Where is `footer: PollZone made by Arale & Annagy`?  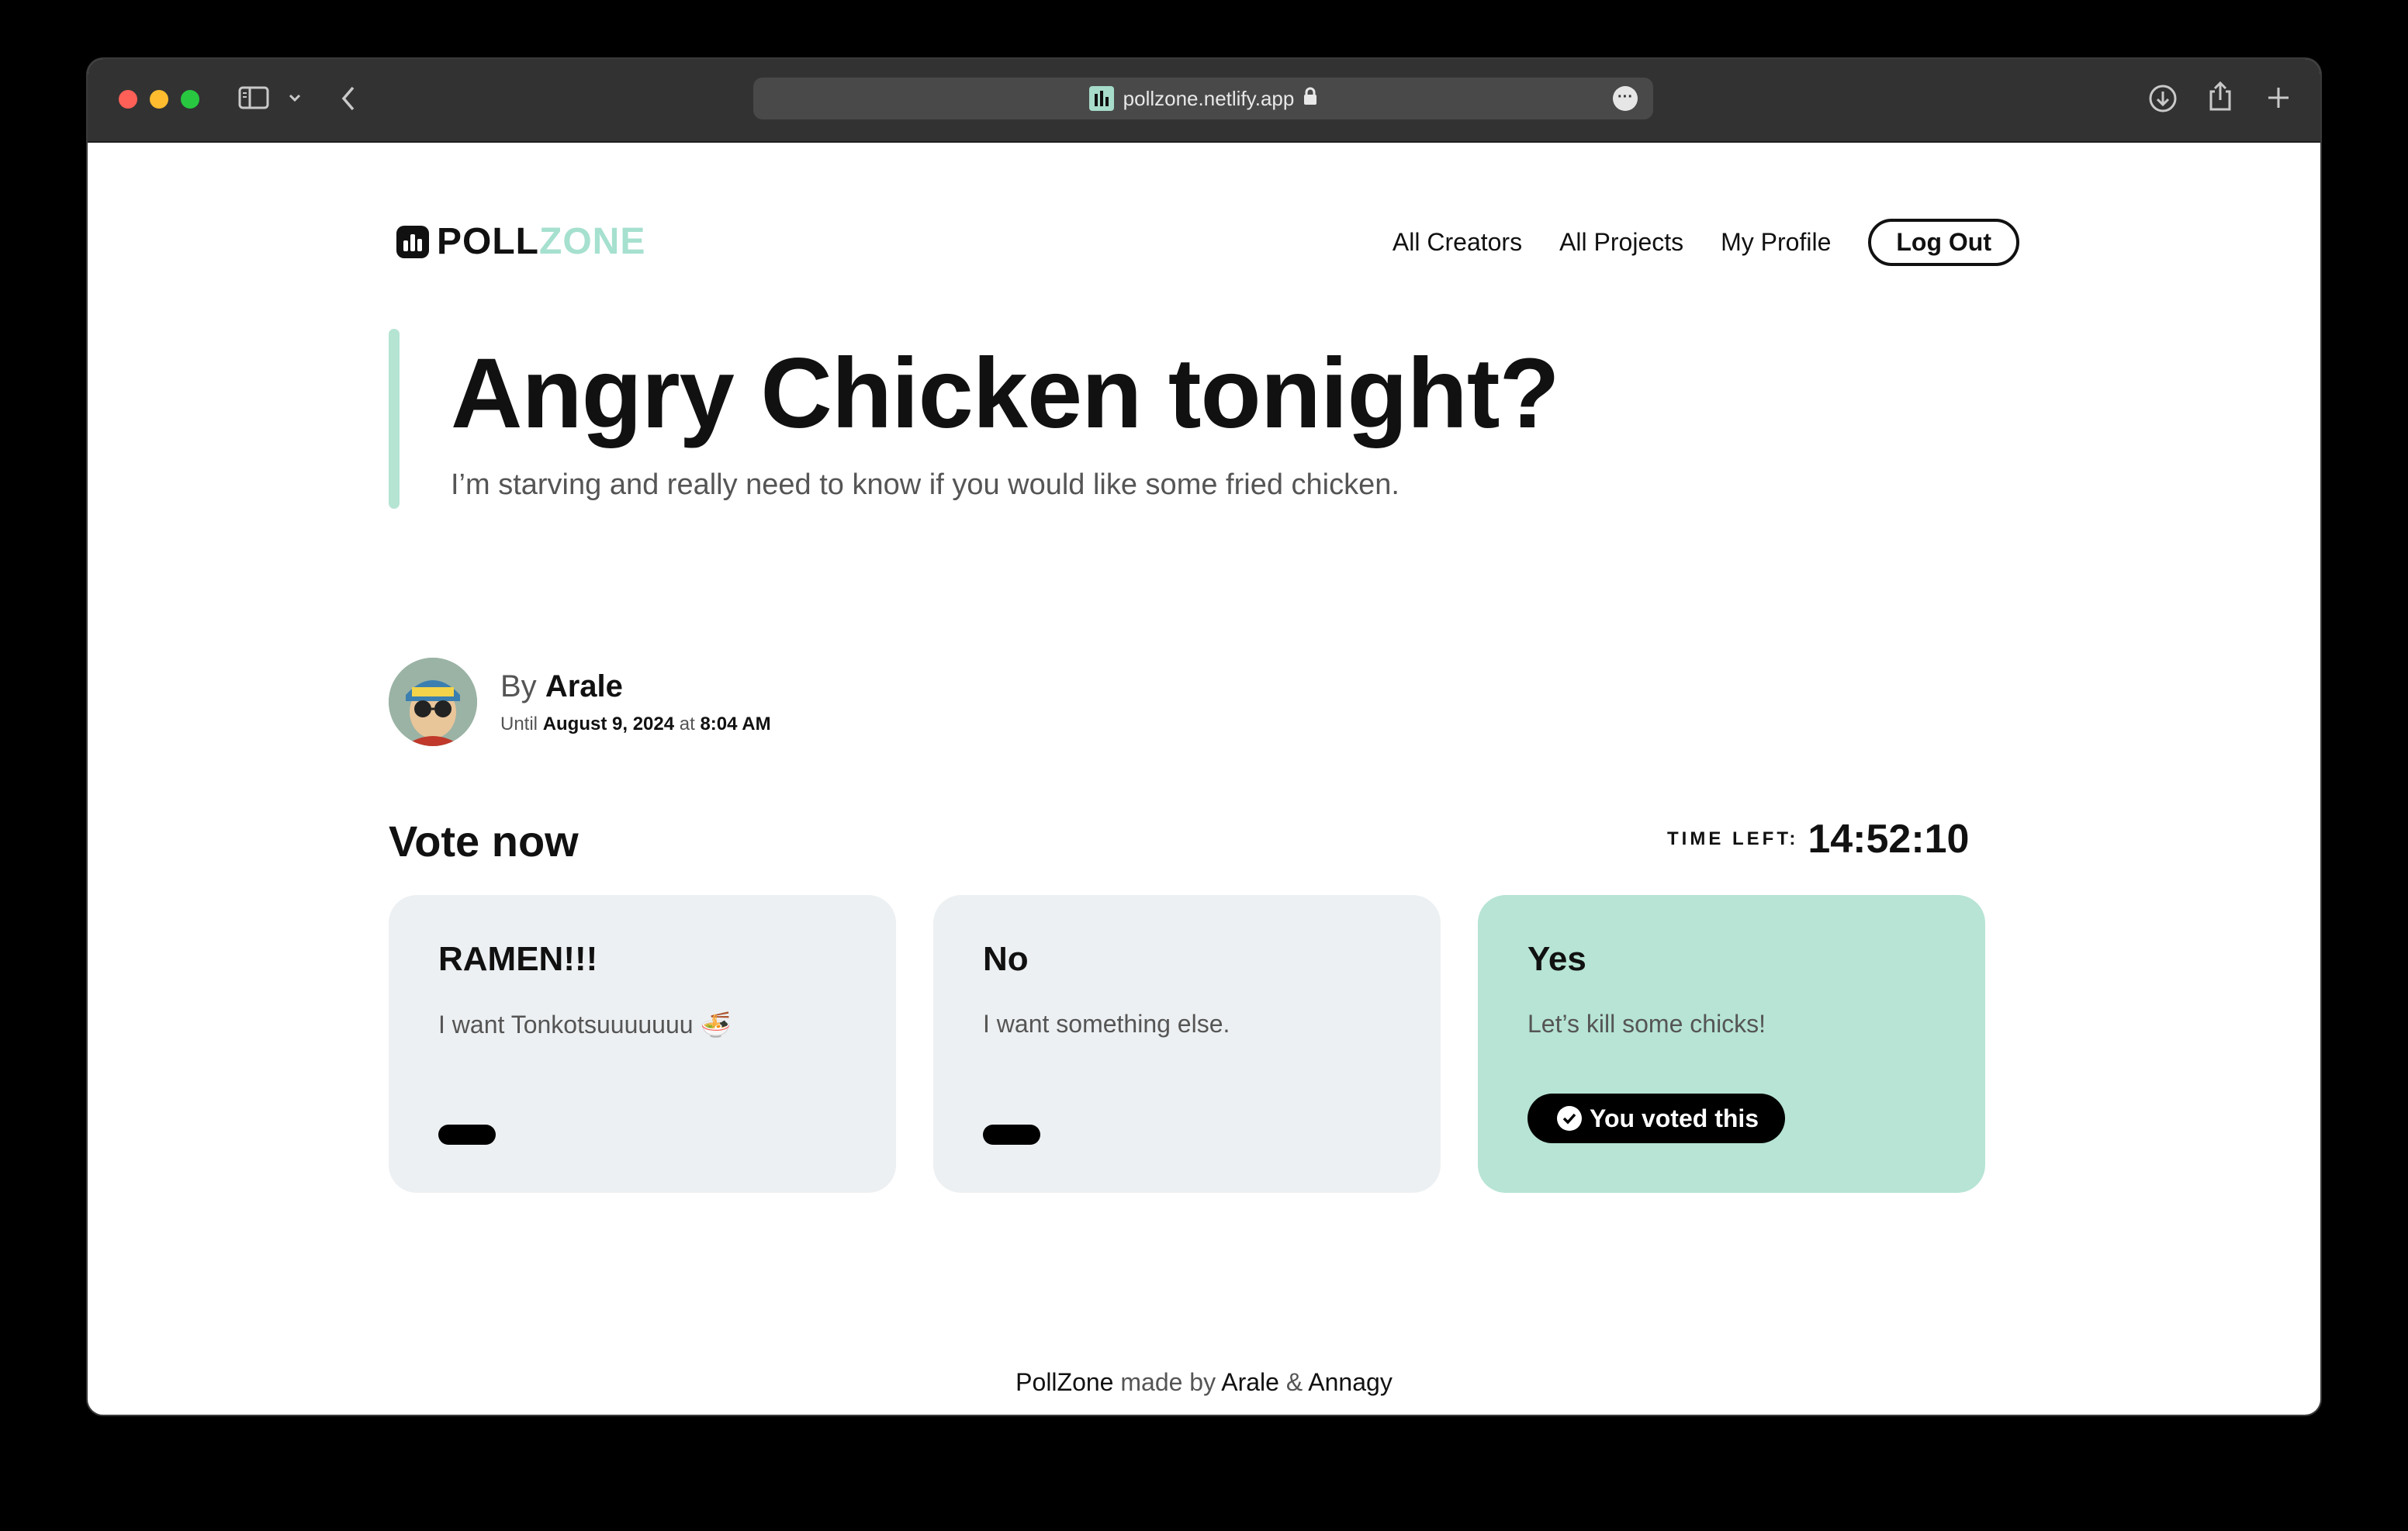 footer: PollZone made by Arale & Annagy is located at coordinates (1204, 1382).